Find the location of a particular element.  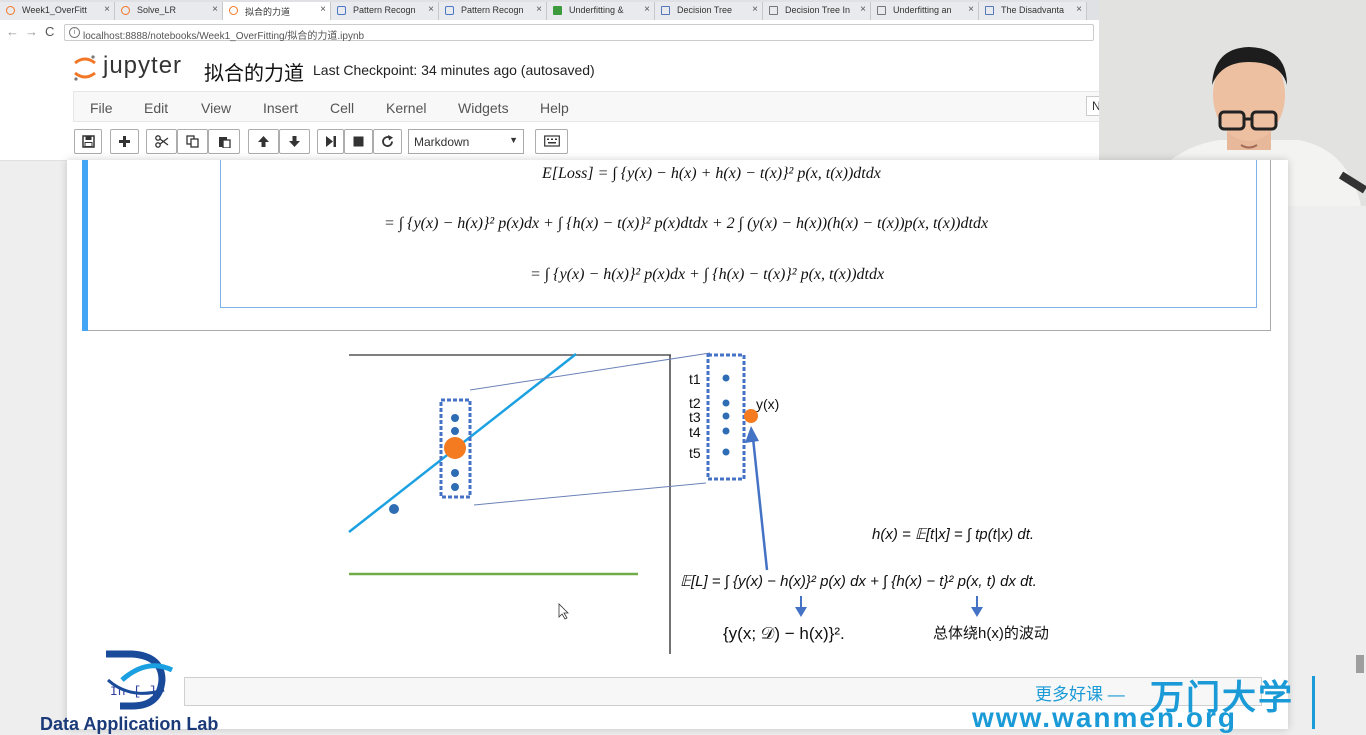

projection-line-top is located at coordinates (590, 371).